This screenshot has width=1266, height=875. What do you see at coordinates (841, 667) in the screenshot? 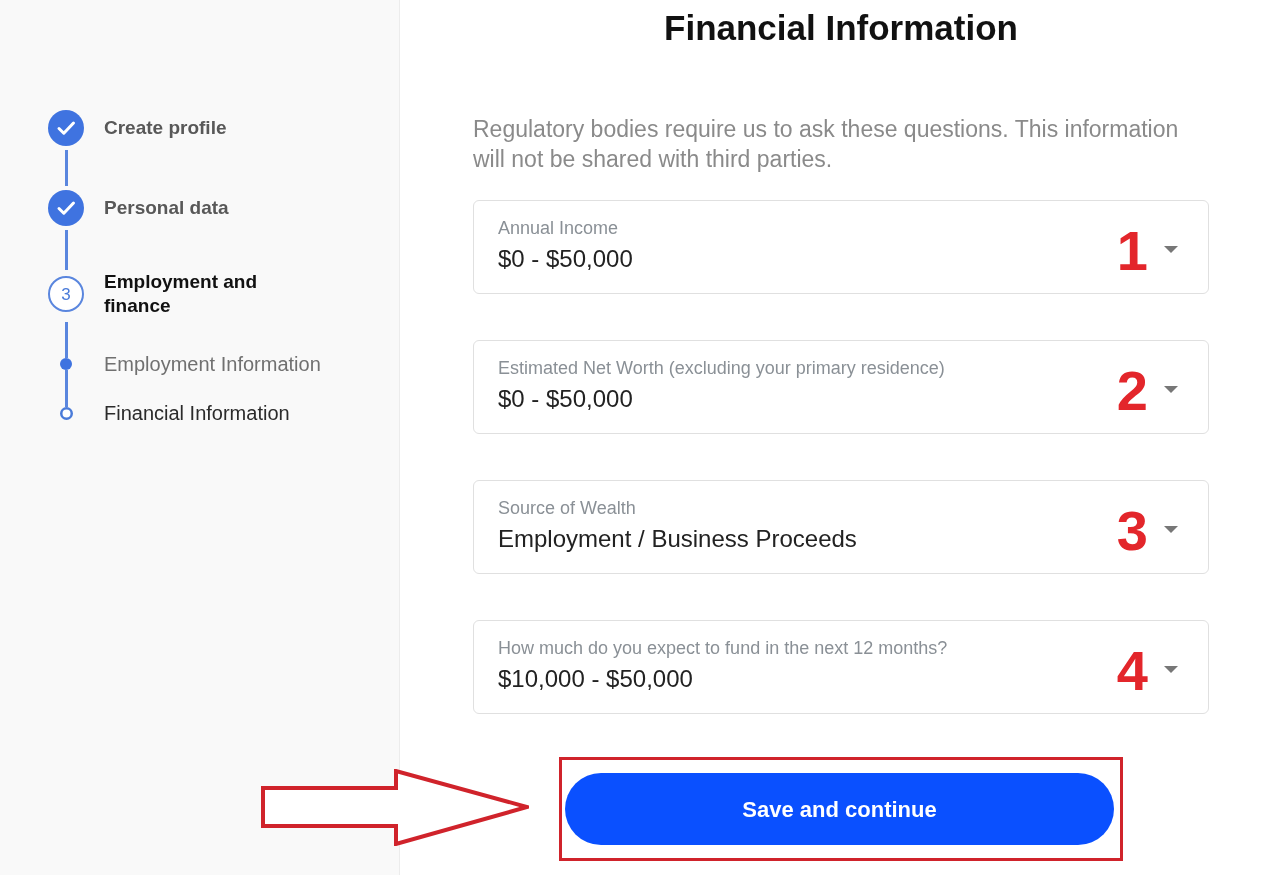
I see `dropdown-field: How much do you expect to fund in the next 12 months? $10,000 - $50,000 4` at bounding box center [841, 667].